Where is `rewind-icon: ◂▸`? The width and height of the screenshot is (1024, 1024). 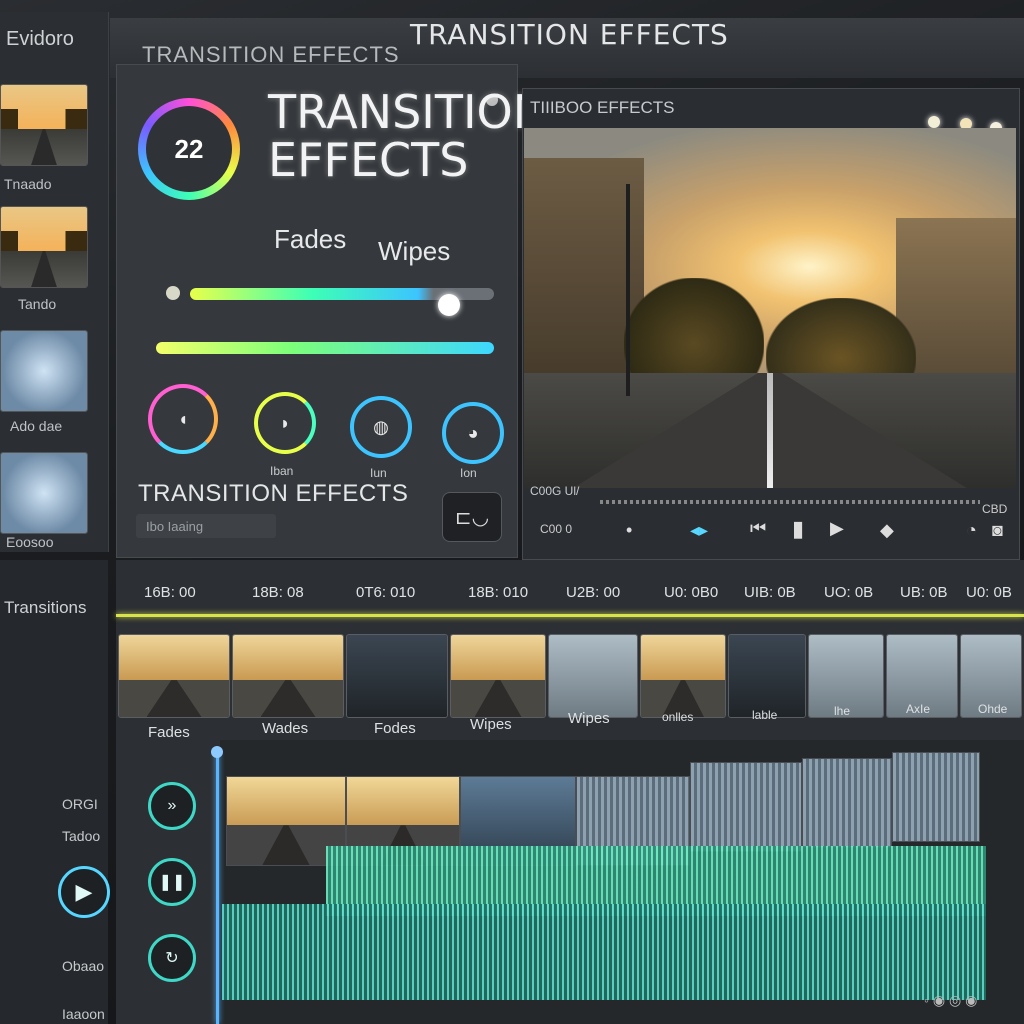
rewind-icon: ◂▸ is located at coordinates (699, 530).